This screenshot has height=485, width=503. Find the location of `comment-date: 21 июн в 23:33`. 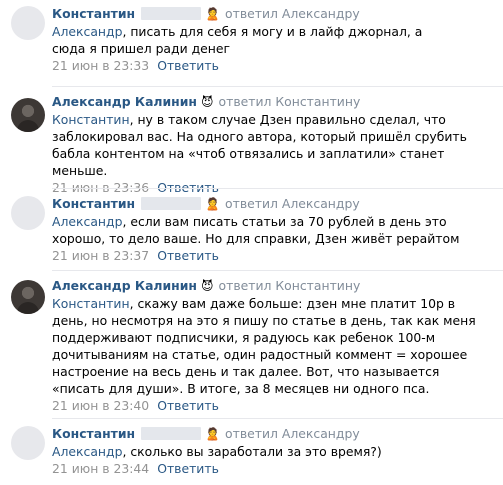

comment-date: 21 июн в 23:33 is located at coordinates (100, 65).